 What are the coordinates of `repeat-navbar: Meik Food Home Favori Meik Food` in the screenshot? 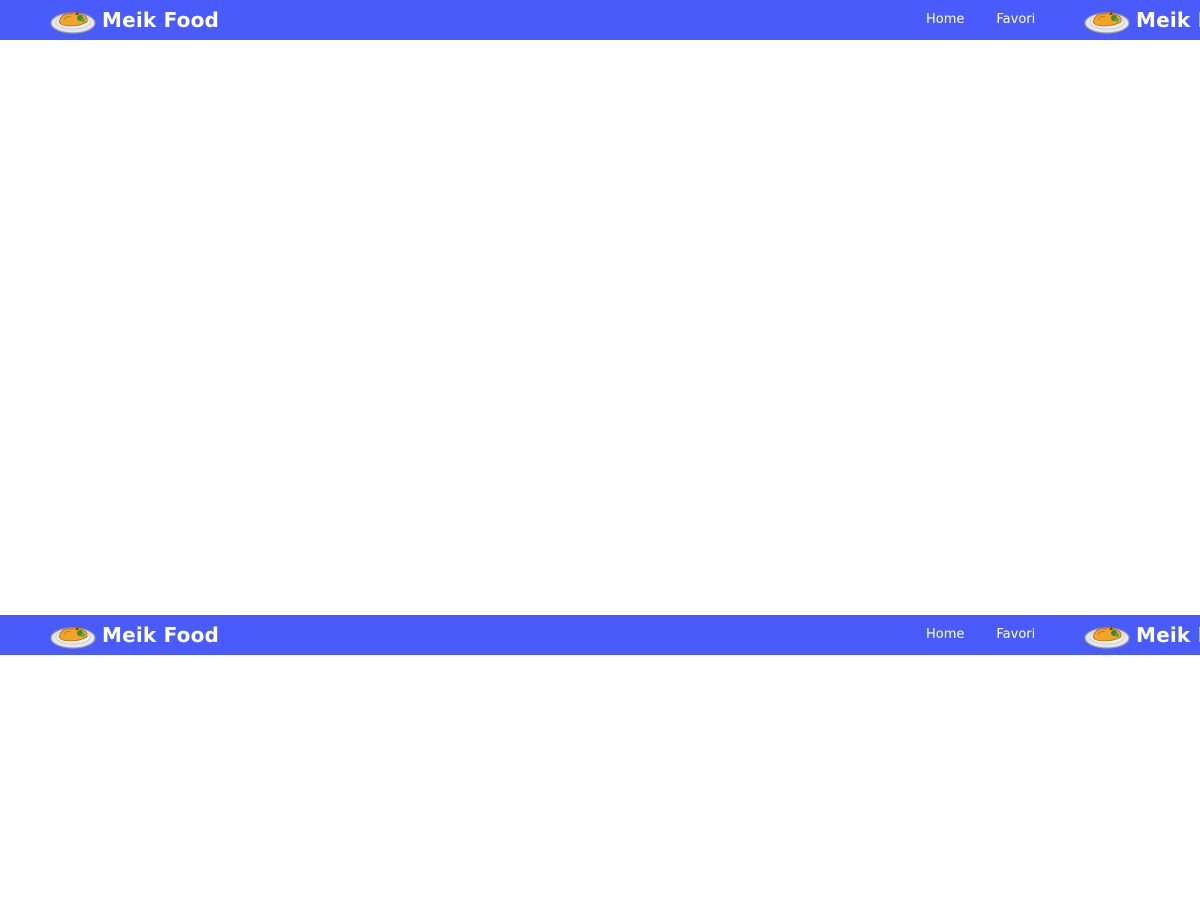 It's located at (600, 635).